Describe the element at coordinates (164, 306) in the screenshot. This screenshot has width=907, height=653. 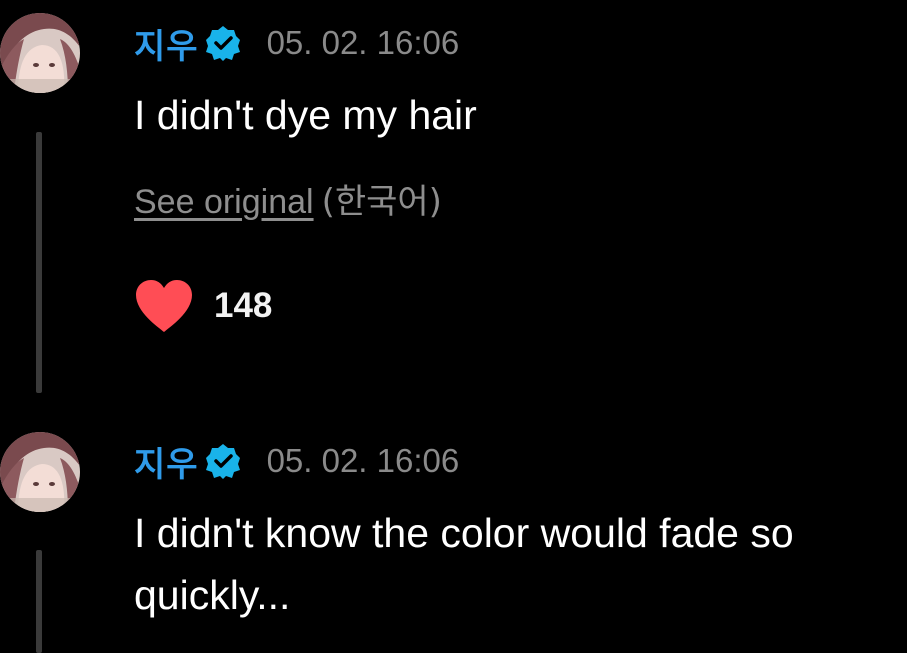
I see `heart-icon` at that location.